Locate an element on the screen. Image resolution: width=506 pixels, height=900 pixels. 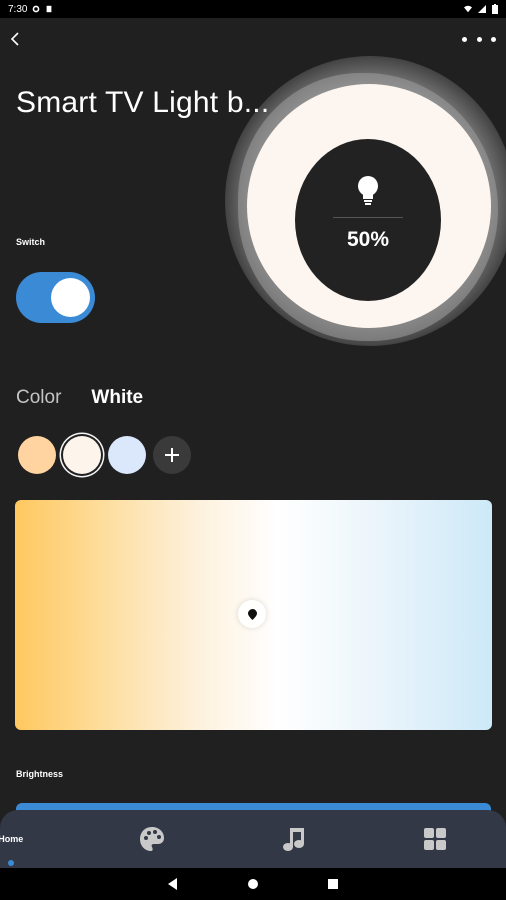
status-time: 7:30 is located at coordinates (18, 9).